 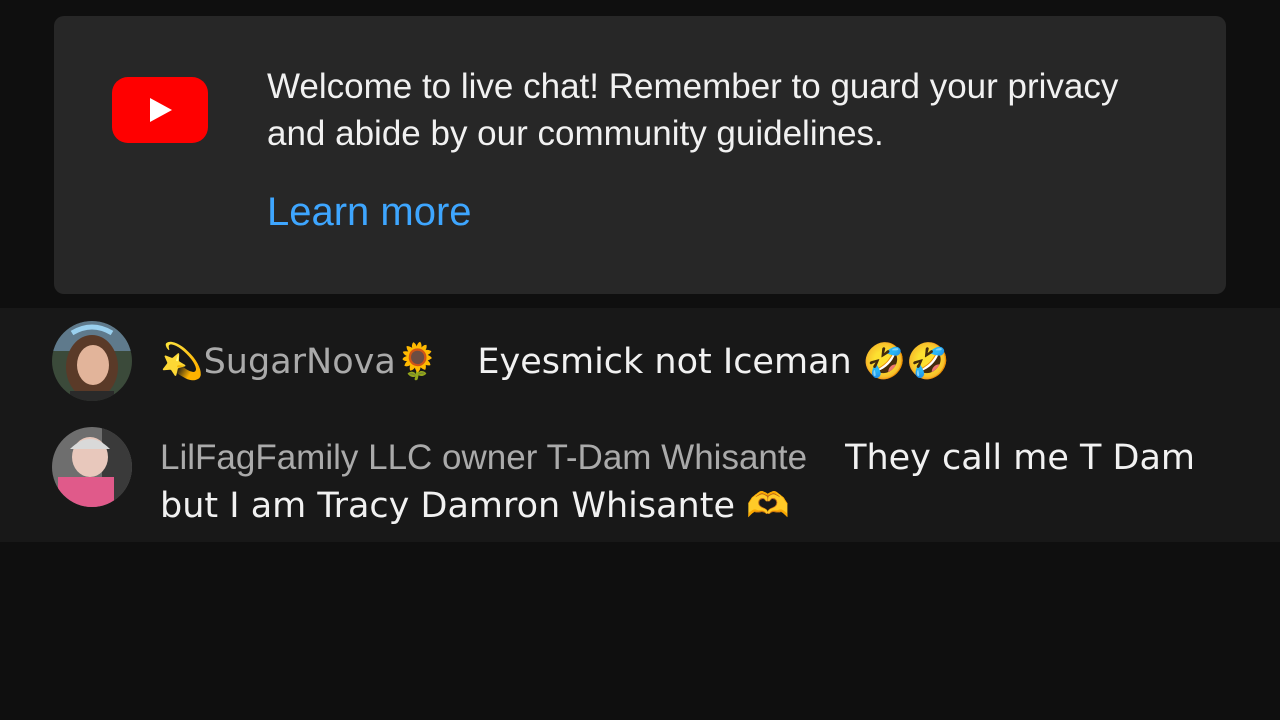 I want to click on learn-more-link: Learn more, so click(x=369, y=212).